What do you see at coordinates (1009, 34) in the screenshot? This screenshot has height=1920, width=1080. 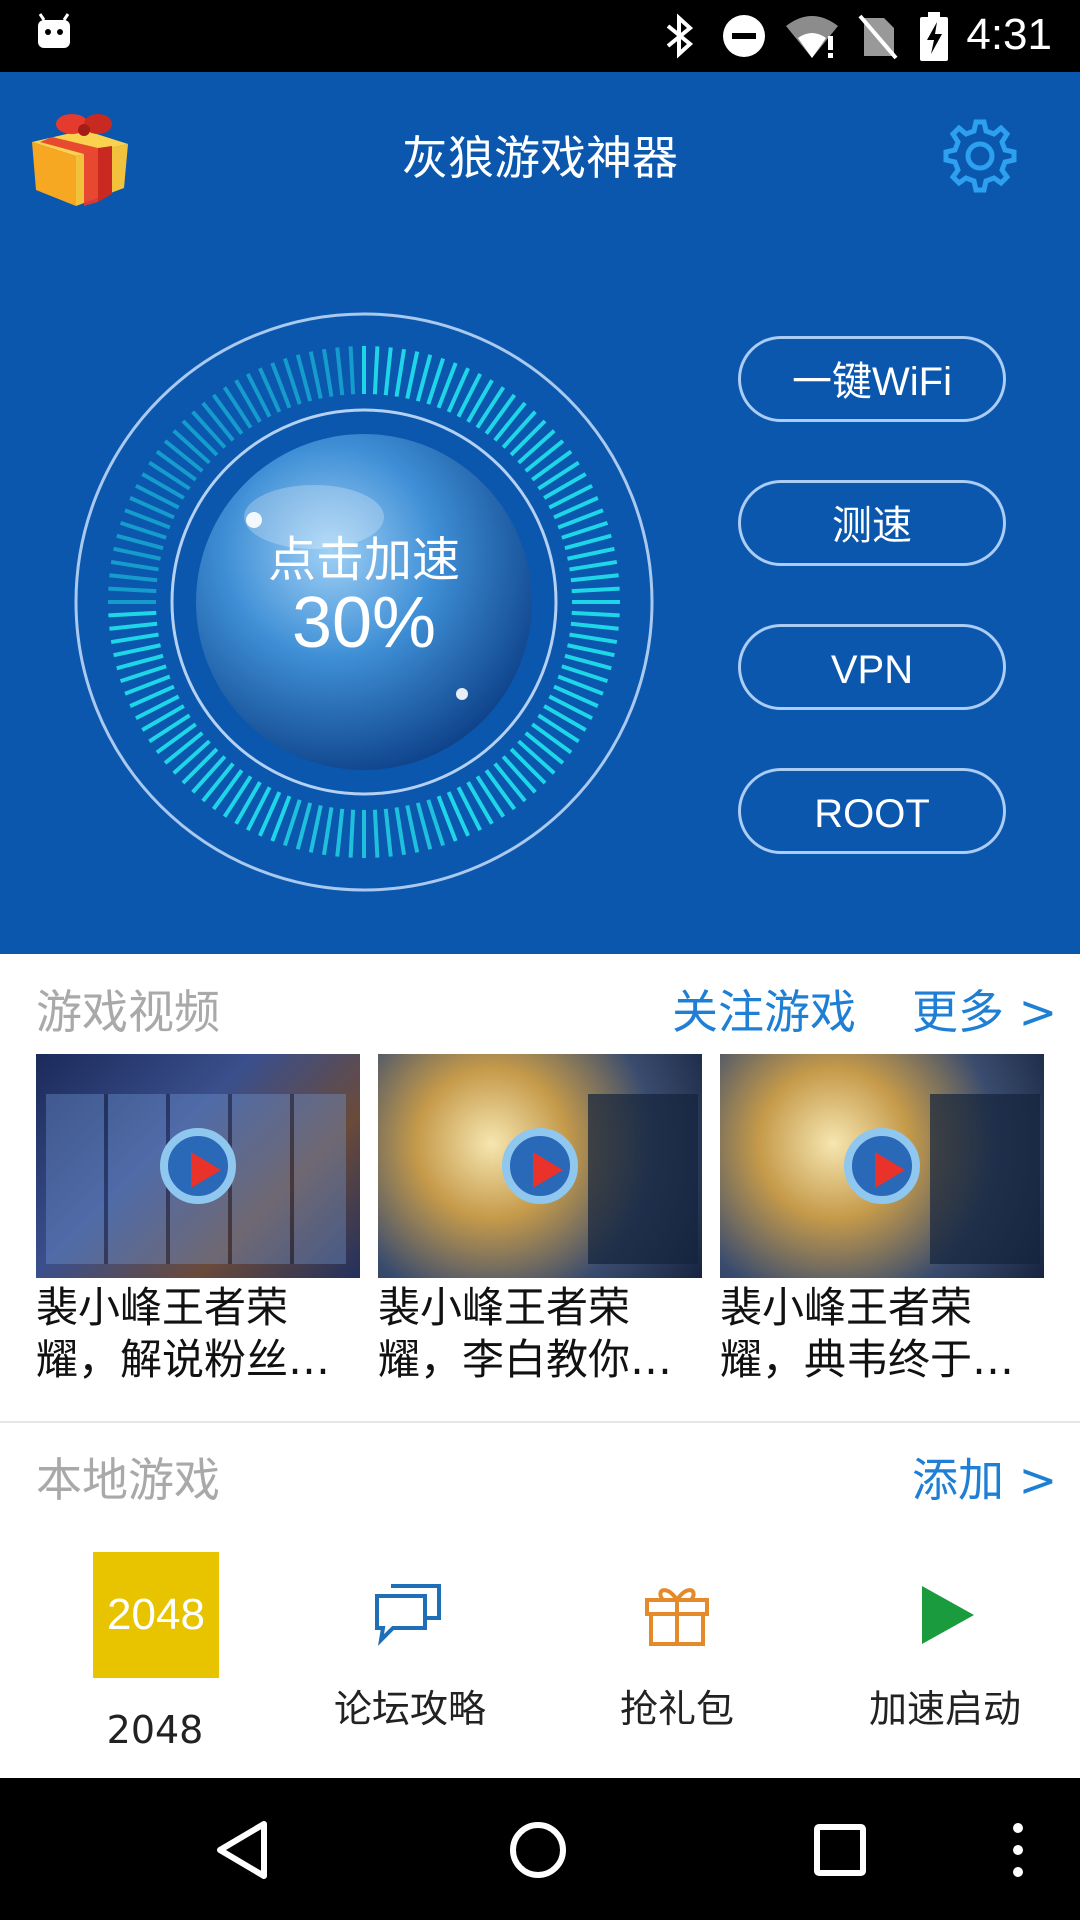 I see `status-time: 4:31` at bounding box center [1009, 34].